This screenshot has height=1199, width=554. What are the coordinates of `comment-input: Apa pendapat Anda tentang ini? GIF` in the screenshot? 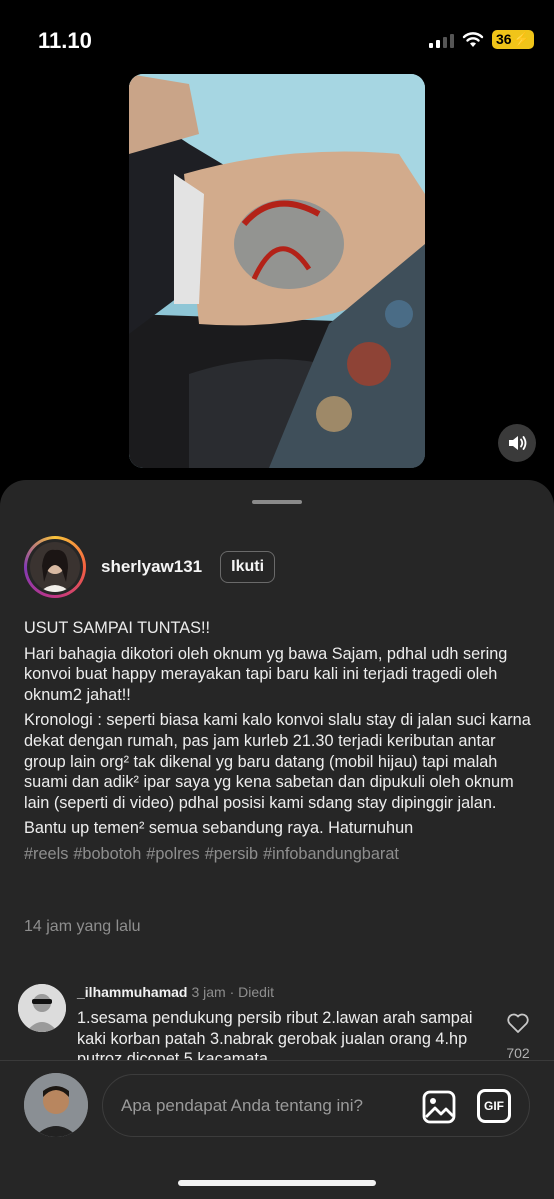 It's located at (316, 1105).